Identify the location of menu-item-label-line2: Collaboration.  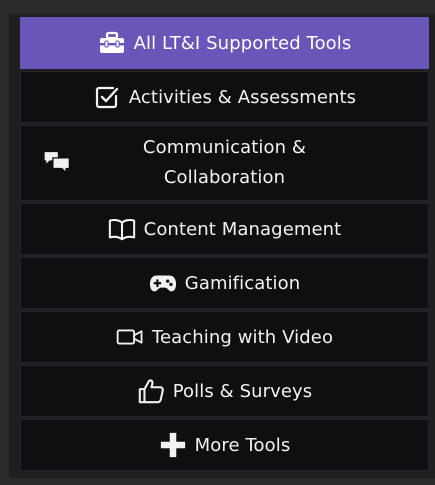
(224, 177).